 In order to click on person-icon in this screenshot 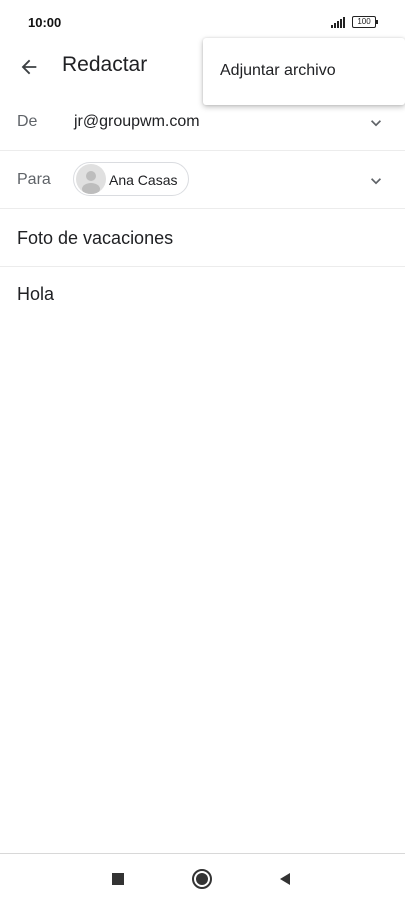, I will do `click(91, 182)`.